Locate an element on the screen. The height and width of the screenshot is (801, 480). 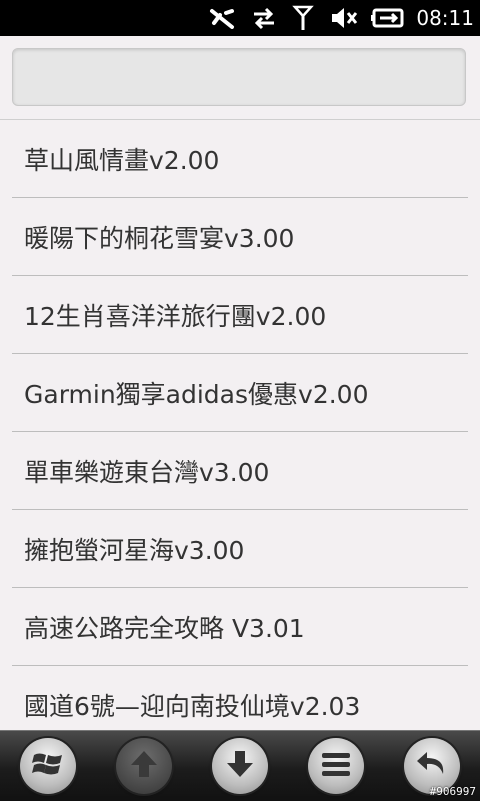
list-item-label: 草山風情畫v2.00 is located at coordinates (122, 160).